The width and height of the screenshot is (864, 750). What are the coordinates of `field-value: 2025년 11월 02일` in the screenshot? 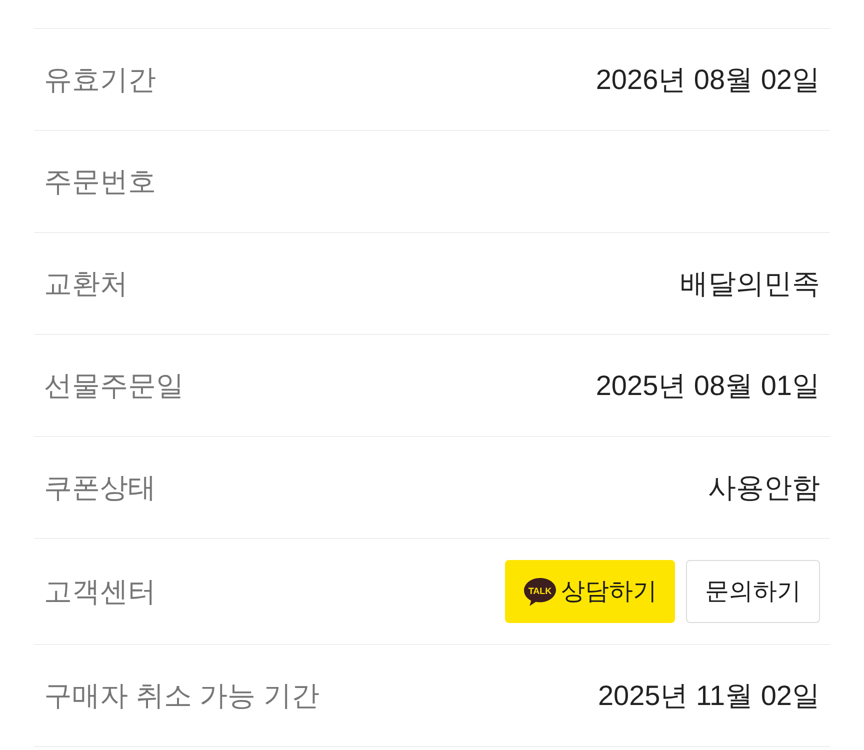 It's located at (709, 695).